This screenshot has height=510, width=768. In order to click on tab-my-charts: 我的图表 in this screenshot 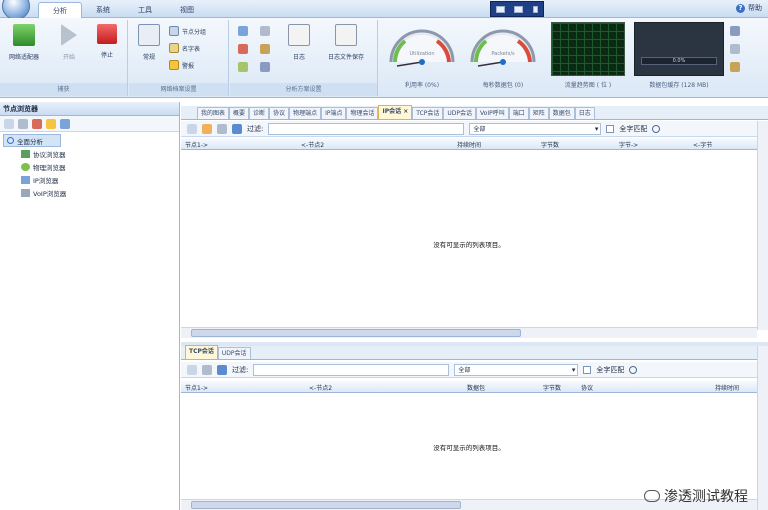, I will do `click(213, 113)`.